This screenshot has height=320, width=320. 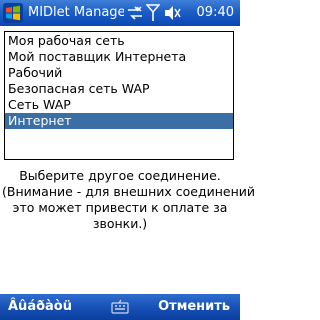 What do you see at coordinates (120, 223) in the screenshot?
I see `message-line: звонки.)` at bounding box center [120, 223].